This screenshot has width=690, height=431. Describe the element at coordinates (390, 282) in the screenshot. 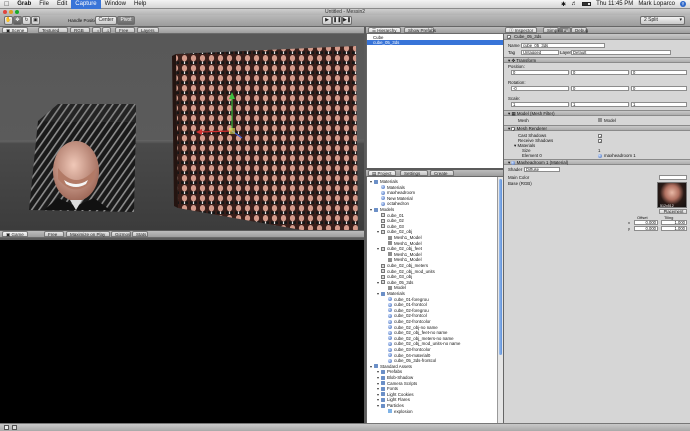

I see `project-item: ▾ cube_05_3ds` at that location.